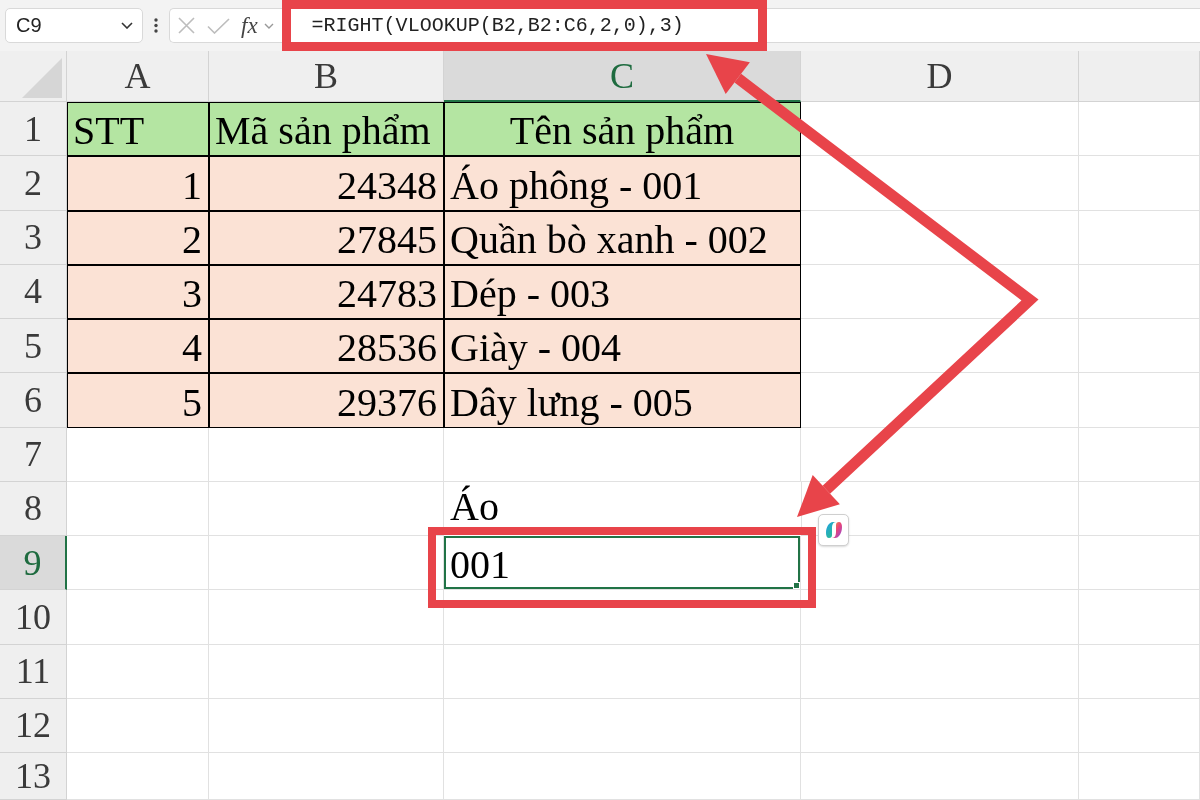  I want to click on table-cell: 24783, so click(326, 291).